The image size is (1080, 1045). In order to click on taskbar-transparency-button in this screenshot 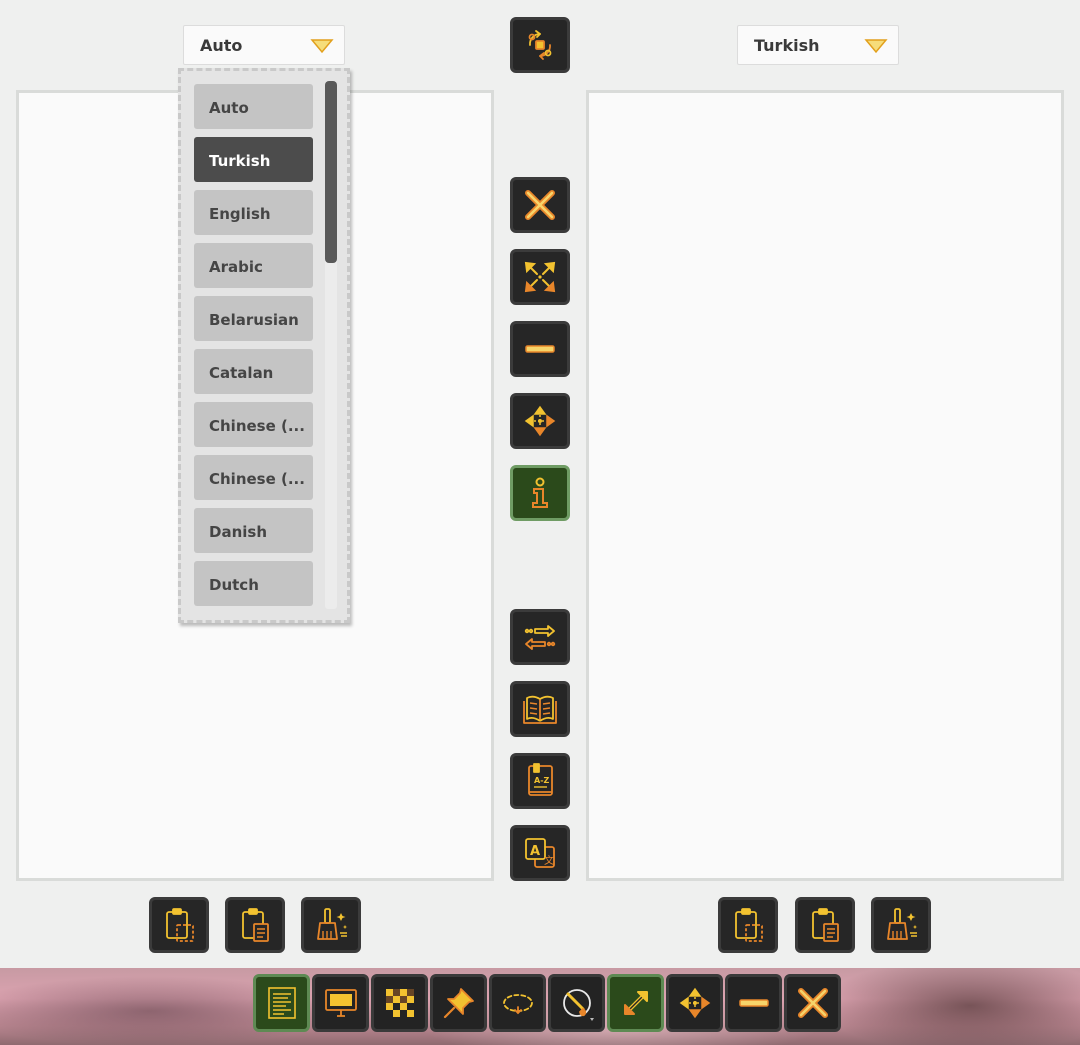, I will do `click(399, 1003)`.